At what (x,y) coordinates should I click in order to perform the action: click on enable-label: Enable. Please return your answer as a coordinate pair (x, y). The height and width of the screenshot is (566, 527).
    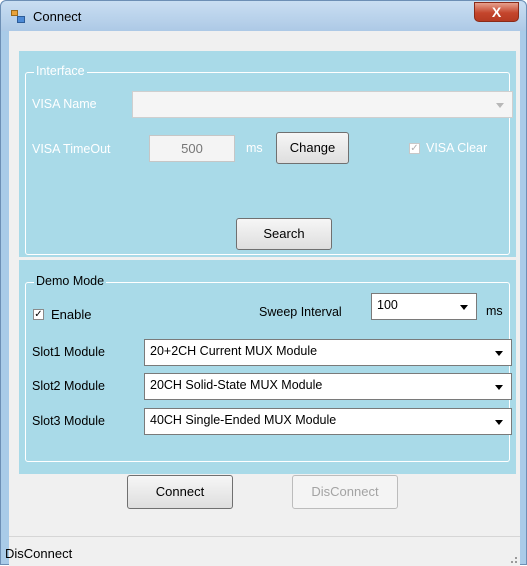
    Looking at the image, I should click on (71, 314).